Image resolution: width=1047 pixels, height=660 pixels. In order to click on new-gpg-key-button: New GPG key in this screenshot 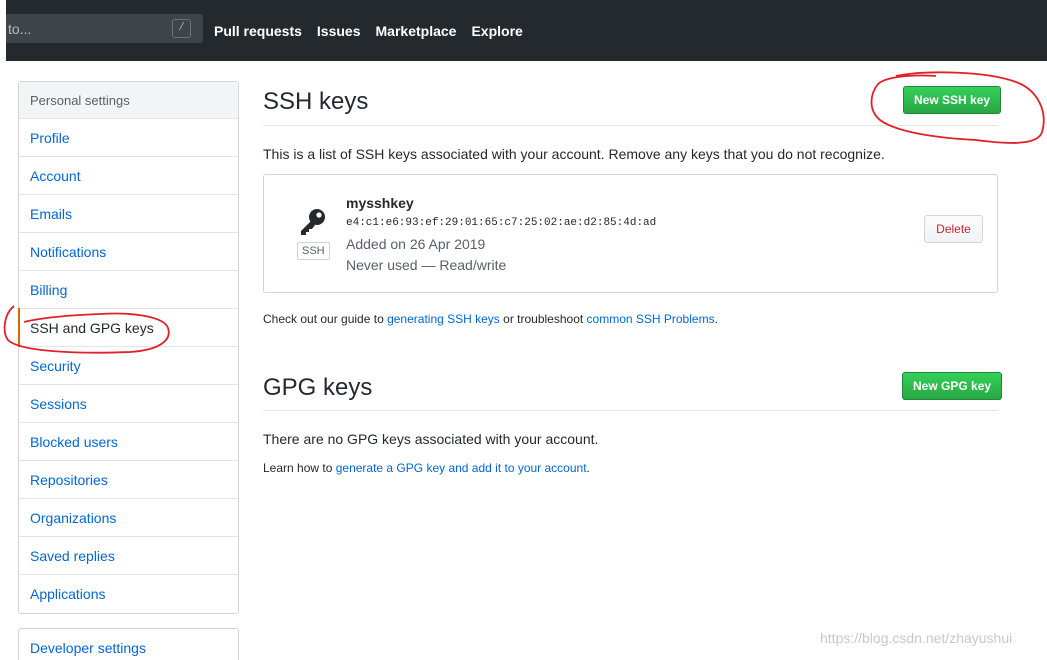, I will do `click(952, 386)`.